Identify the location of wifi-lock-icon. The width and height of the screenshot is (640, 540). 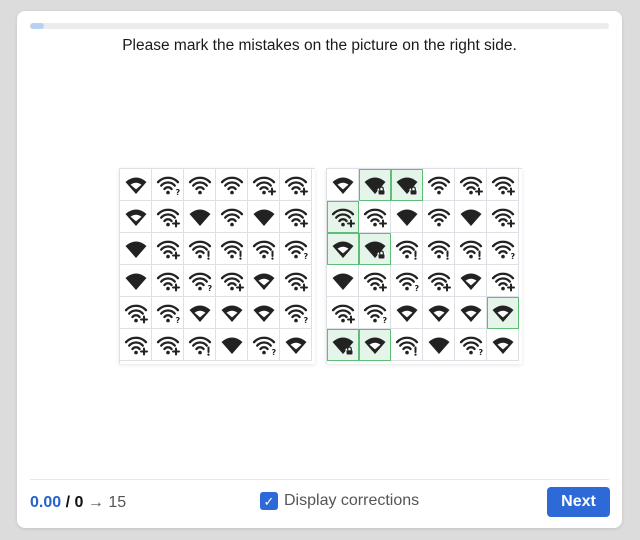
(375, 185).